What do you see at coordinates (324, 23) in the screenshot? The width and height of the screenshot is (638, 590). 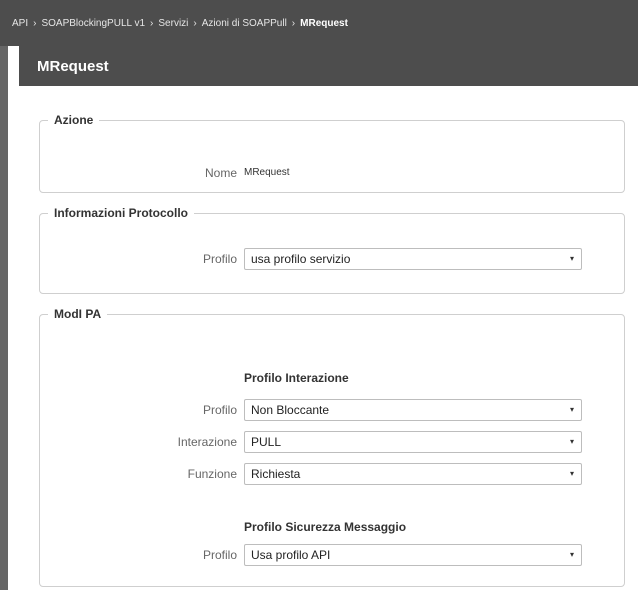 I see `breadcrumb-current: MRequest` at bounding box center [324, 23].